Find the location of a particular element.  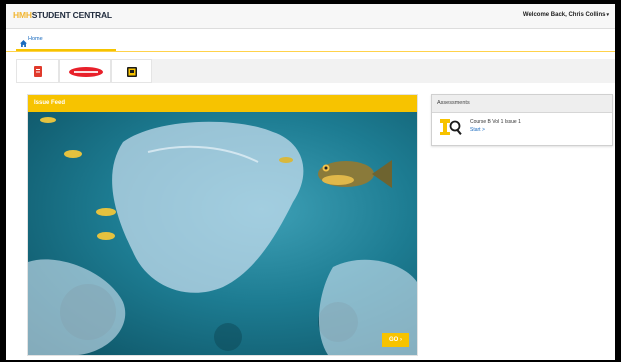

brand-accent: HMH is located at coordinates (22, 15).